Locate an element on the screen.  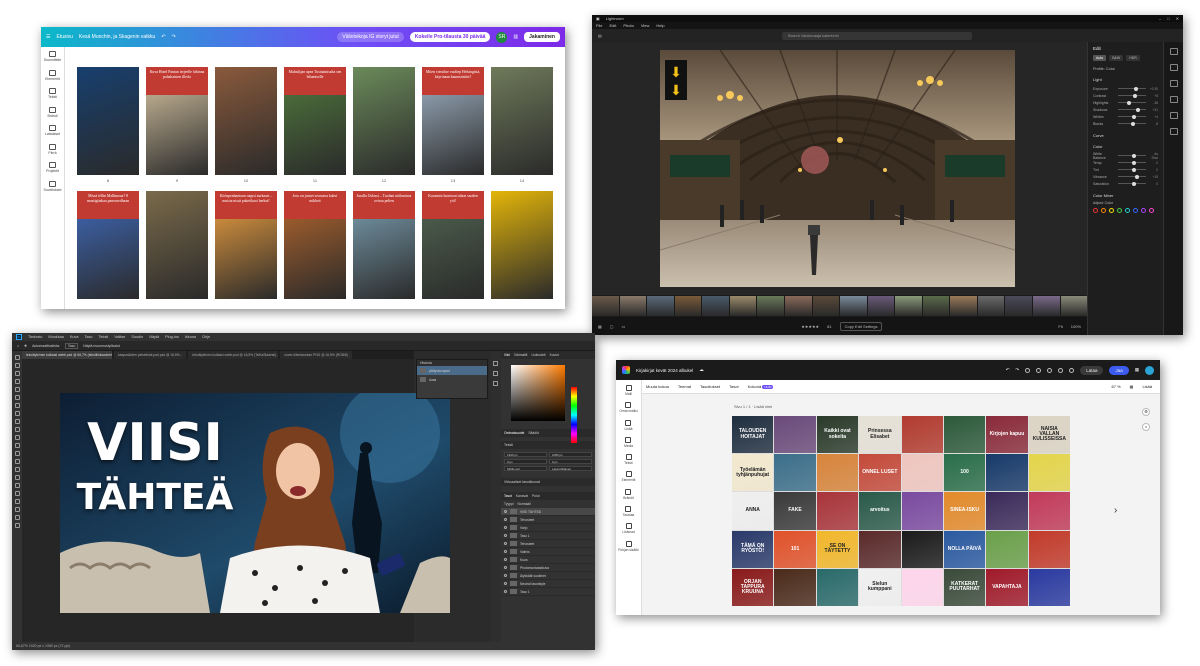
light-section: Light is located at coordinates (1125, 79).